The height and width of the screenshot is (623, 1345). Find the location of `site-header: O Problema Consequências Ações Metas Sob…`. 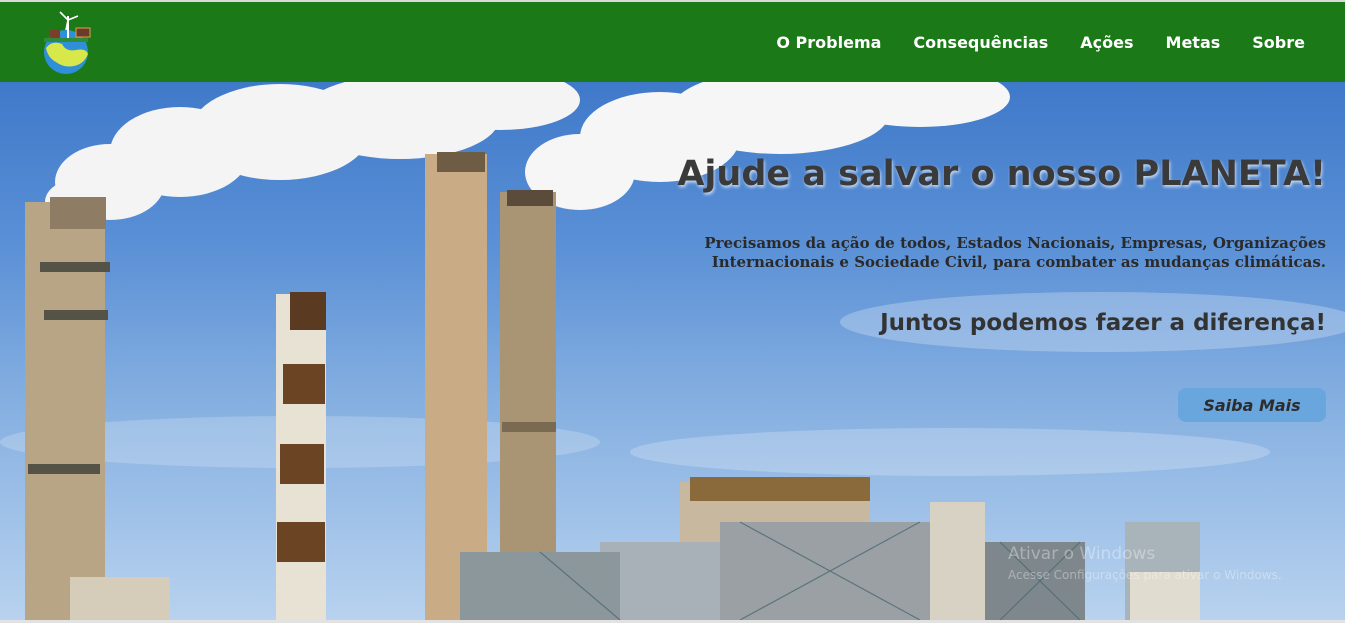

site-header: O Problema Consequências Ações Metas Sob… is located at coordinates (672, 42).